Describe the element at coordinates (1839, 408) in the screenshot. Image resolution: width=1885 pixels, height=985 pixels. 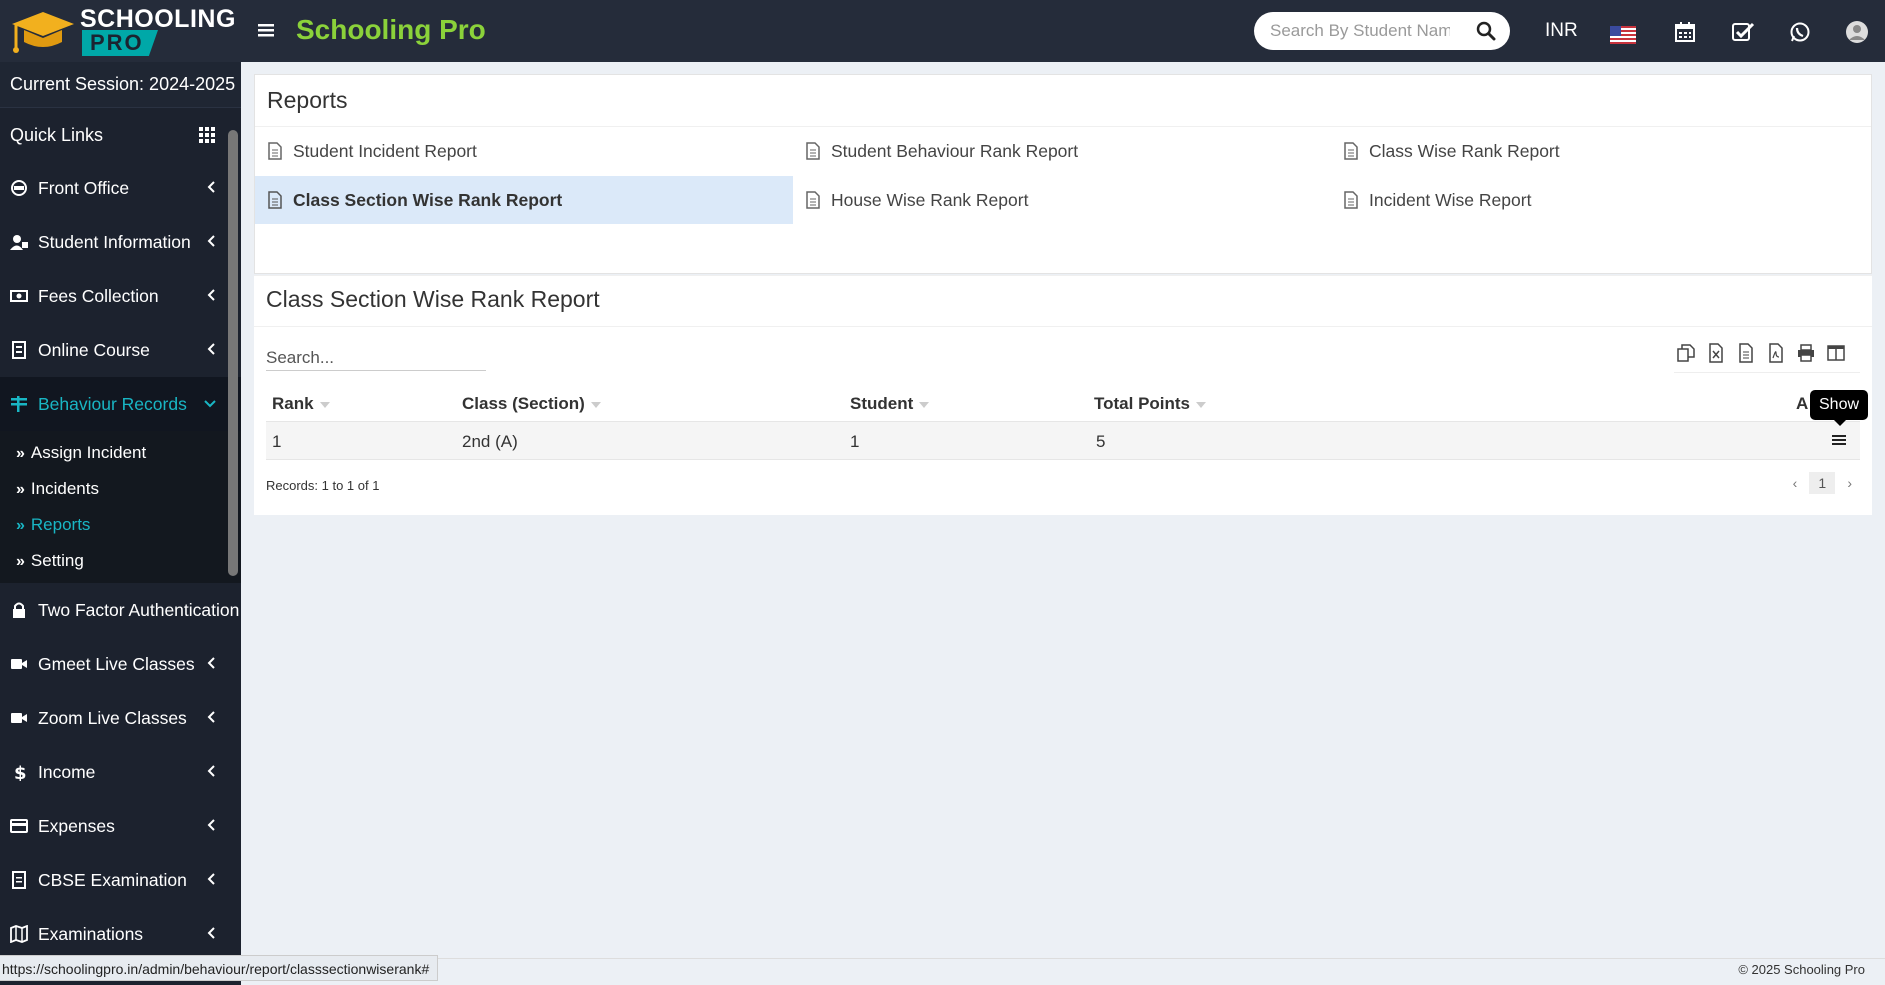
I see `show-tooltip: Show` at that location.